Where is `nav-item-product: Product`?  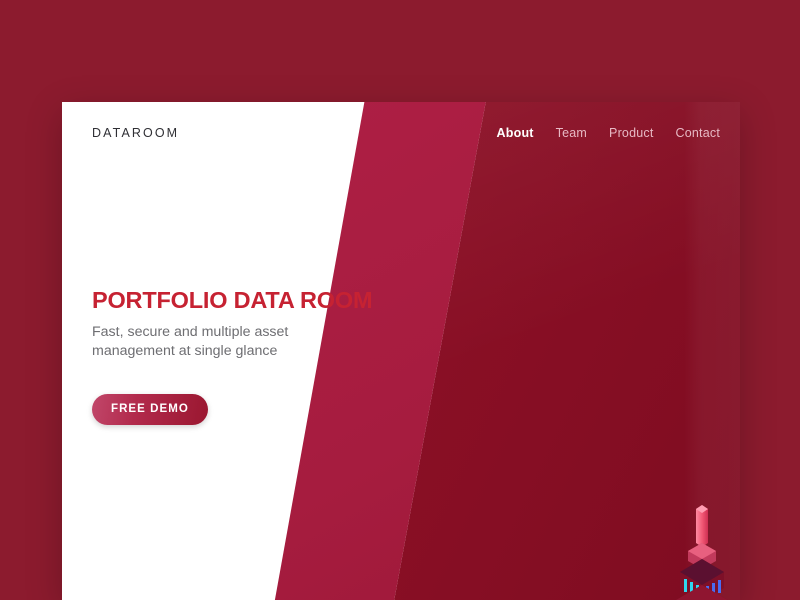
nav-item-product: Product is located at coordinates (631, 133).